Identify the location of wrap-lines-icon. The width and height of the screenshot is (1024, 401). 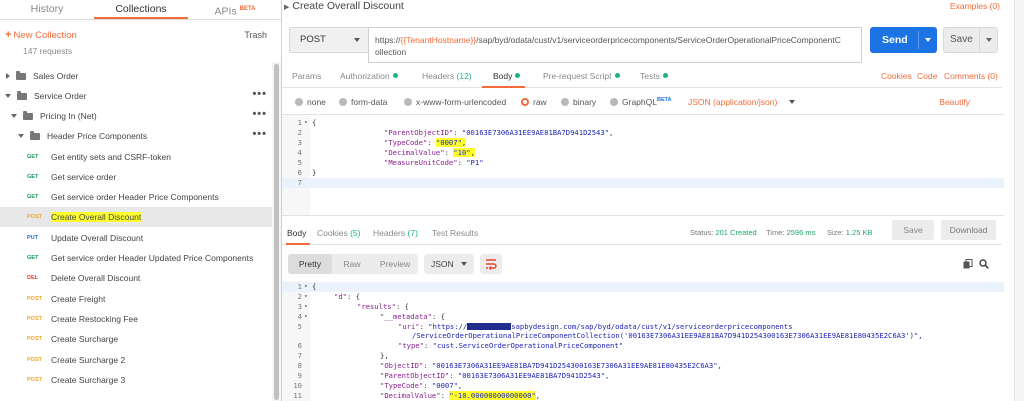
(491, 264).